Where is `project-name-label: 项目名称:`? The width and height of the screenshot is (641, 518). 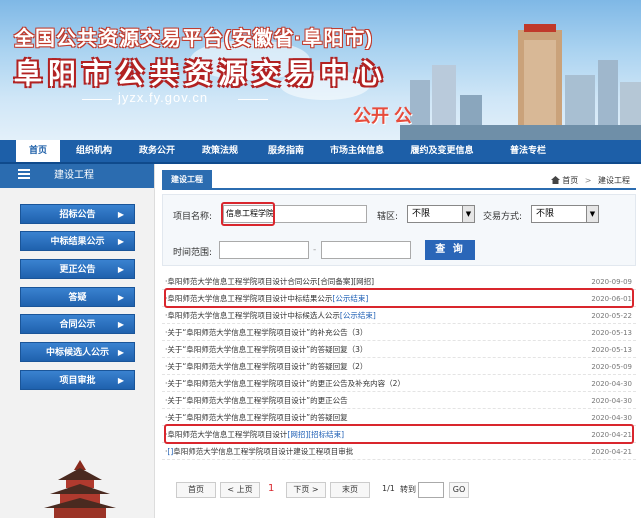 project-name-label: 项目名称: is located at coordinates (193, 217).